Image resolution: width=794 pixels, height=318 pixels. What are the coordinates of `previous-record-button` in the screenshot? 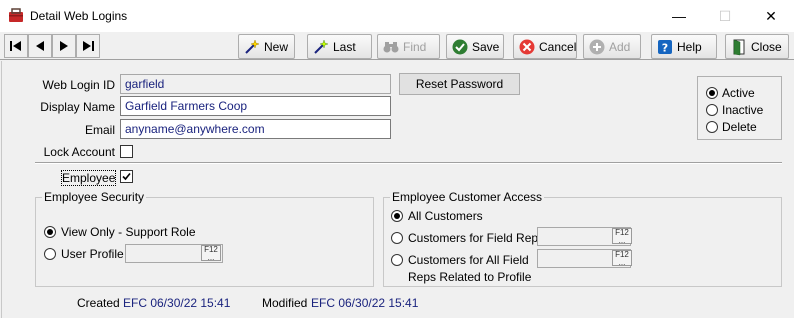 It's located at (40, 46).